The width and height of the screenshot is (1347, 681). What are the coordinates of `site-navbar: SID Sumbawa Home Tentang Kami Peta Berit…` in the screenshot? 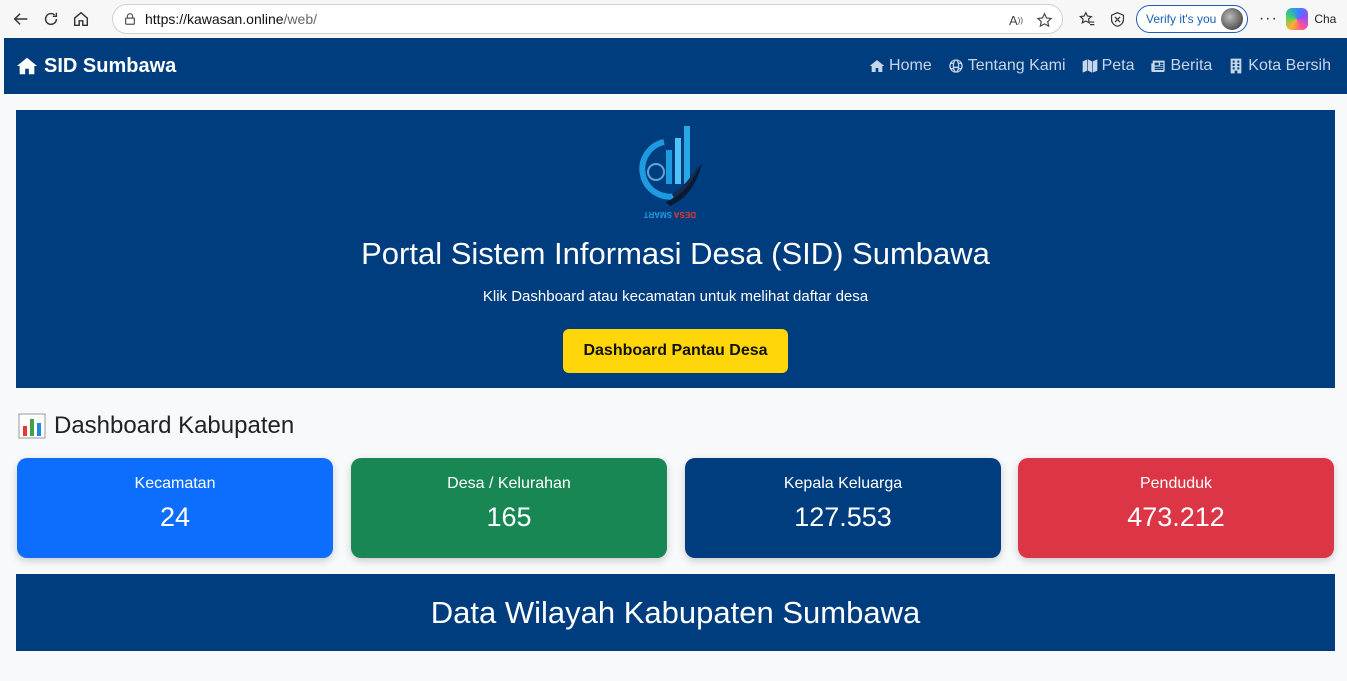 It's located at (675, 66).